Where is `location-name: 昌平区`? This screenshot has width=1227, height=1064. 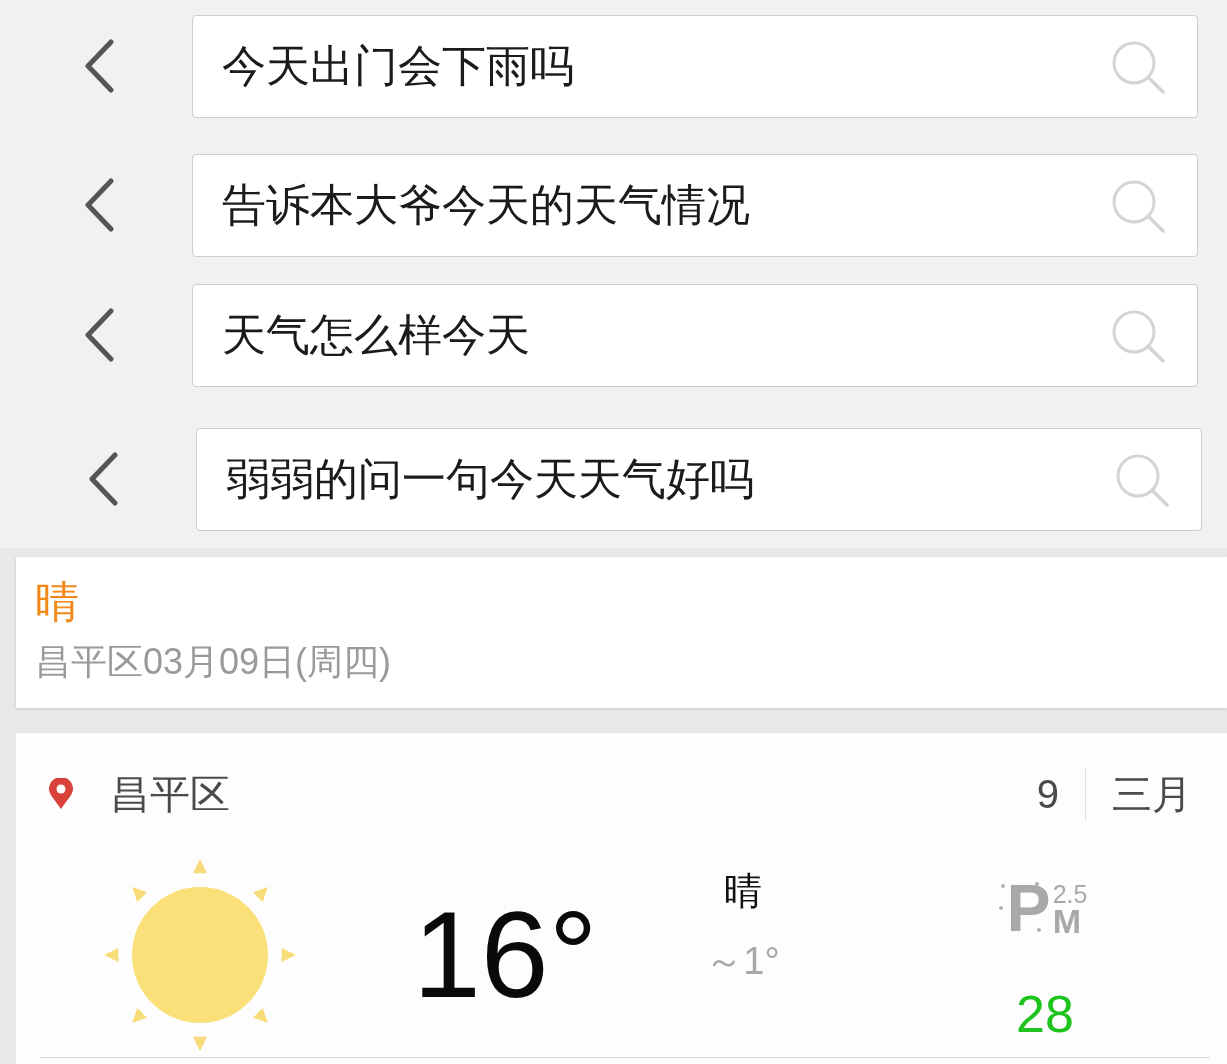 location-name: 昌平区 is located at coordinates (170, 794).